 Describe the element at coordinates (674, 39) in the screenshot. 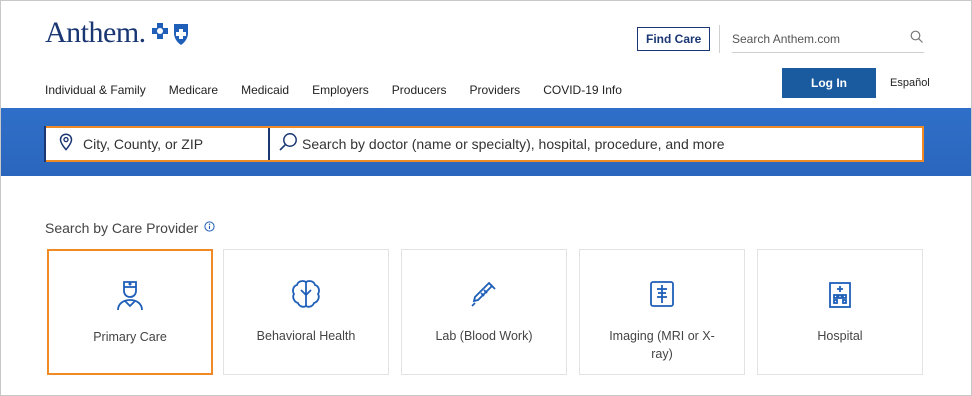

I see `find-care-button: Find Care` at that location.